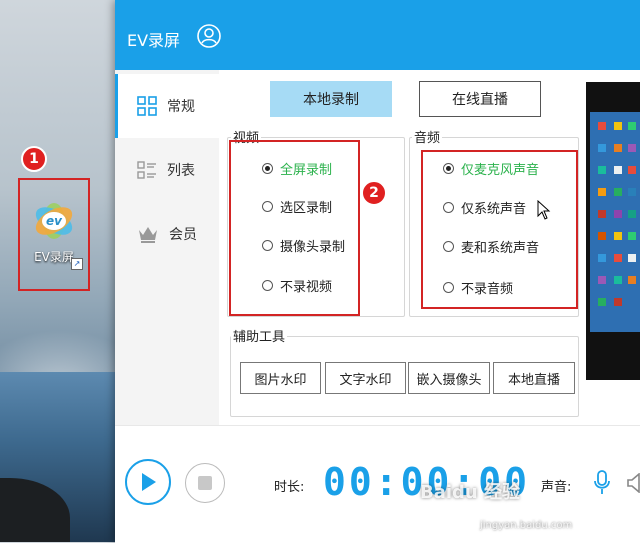  I want to click on baidu-watermark: Baidu 经验, so click(470, 492).